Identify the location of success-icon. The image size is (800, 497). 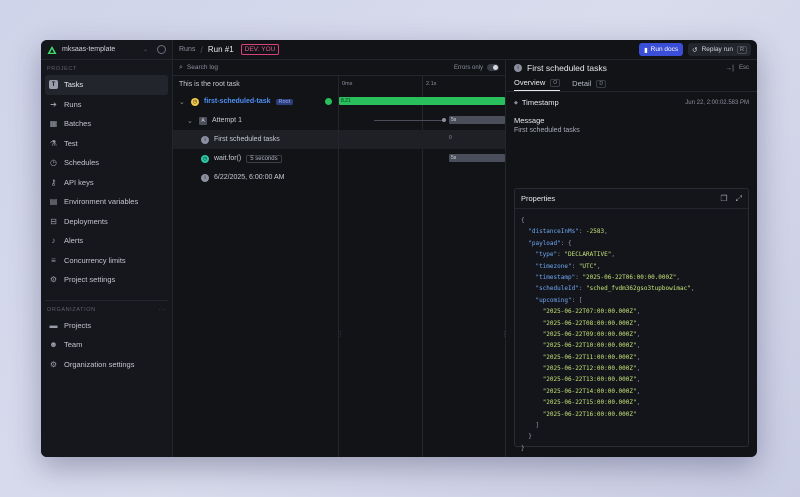
(328, 101).